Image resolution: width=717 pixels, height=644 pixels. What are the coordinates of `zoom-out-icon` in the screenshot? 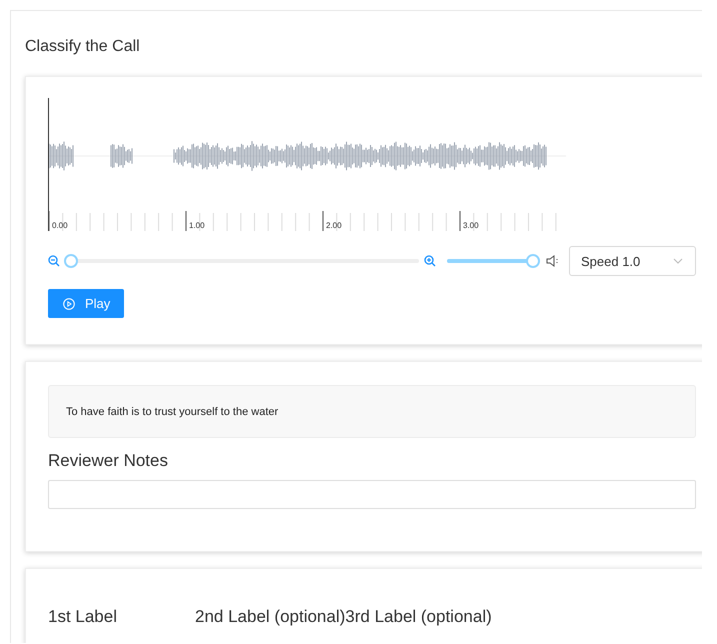 It's located at (54, 261).